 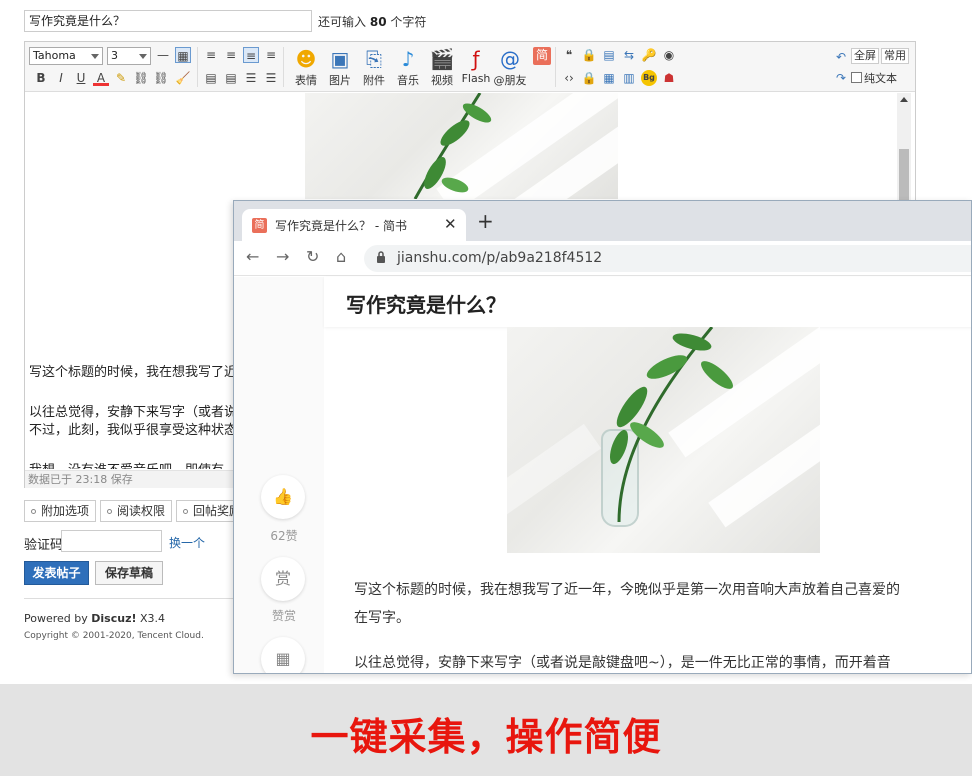 What do you see at coordinates (306, 67) in the screenshot?
I see `smiley-button: ☻ 表情` at bounding box center [306, 67].